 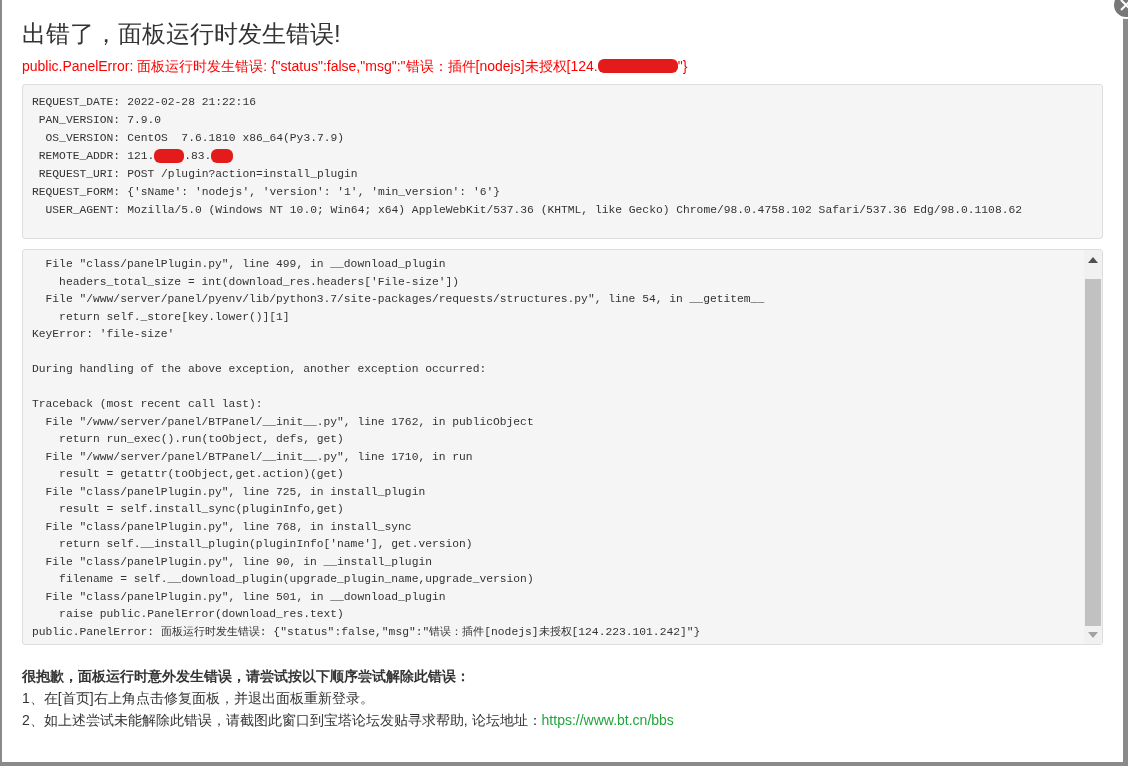 What do you see at coordinates (201, 614) in the screenshot?
I see `traceback-line: raise public.PanelError(download_res.text)` at bounding box center [201, 614].